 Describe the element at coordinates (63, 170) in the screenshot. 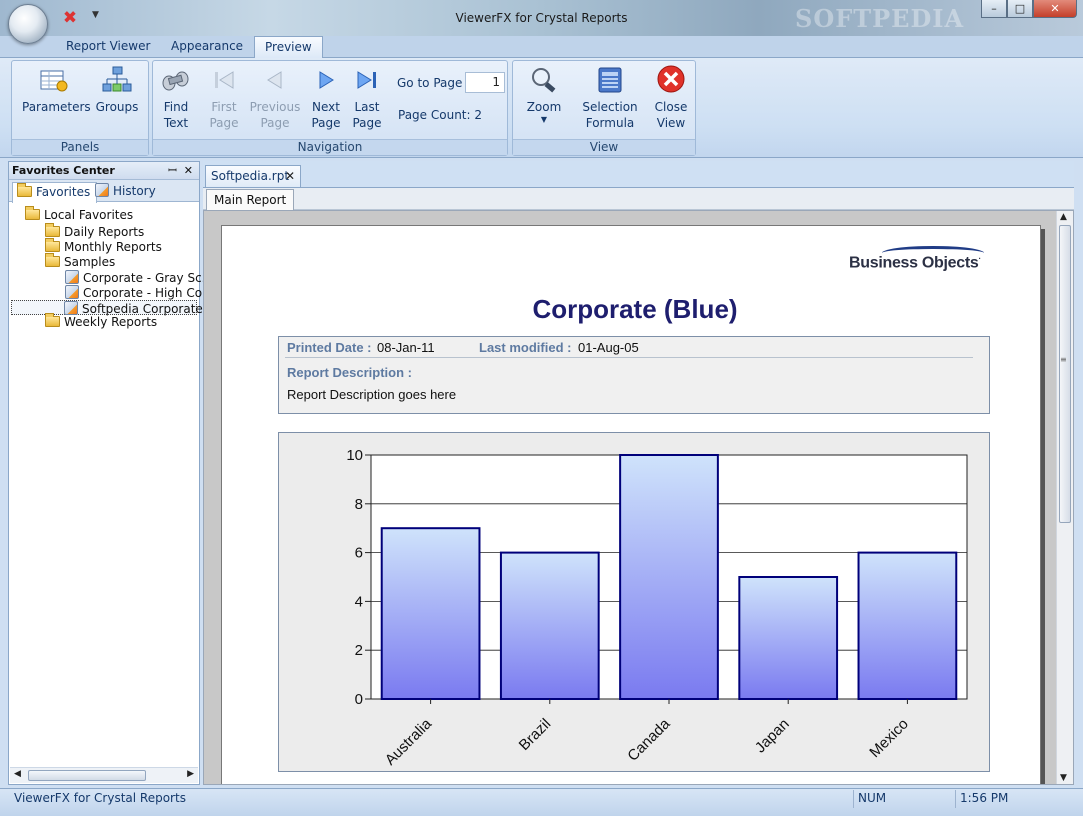

I see `favorites-title: Favorites Center` at that location.